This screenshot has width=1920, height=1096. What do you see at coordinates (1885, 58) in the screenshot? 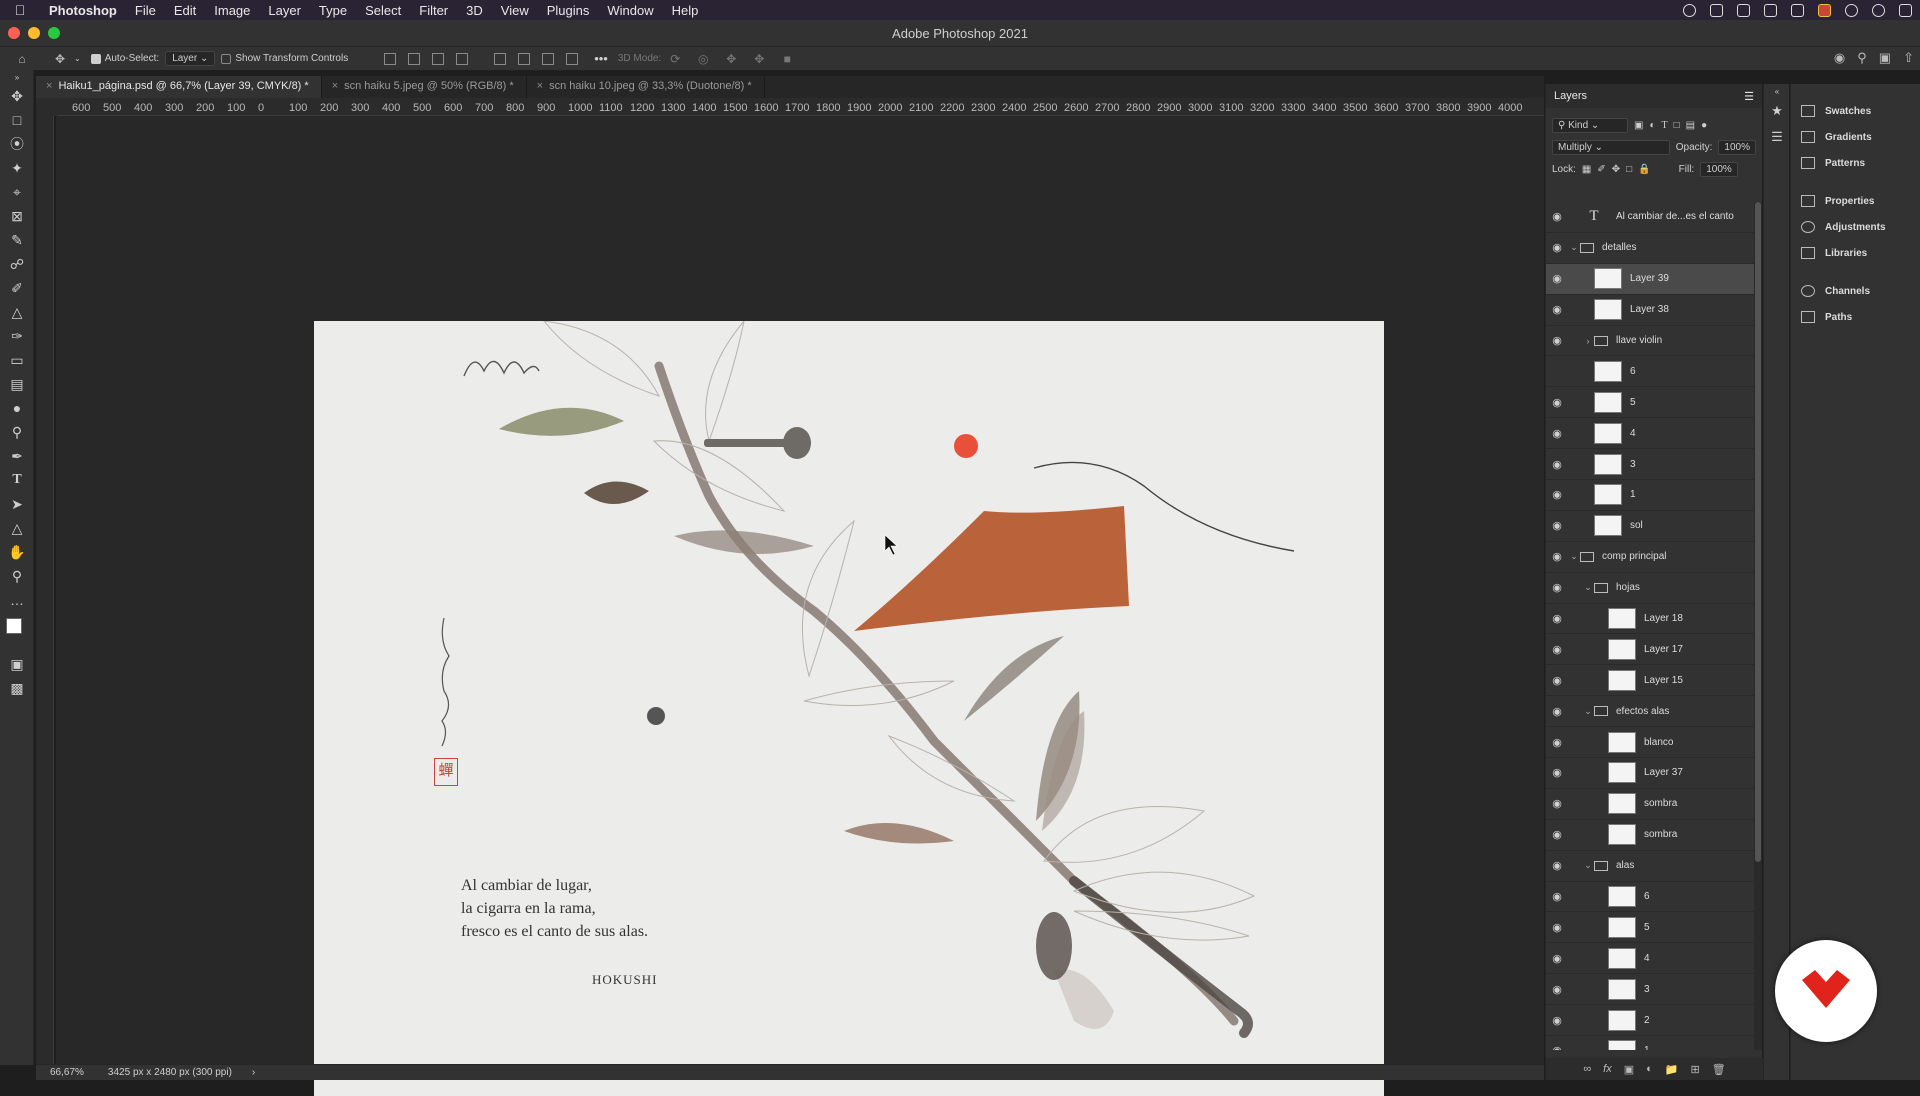
I see `workspace-icon: ▣` at bounding box center [1885, 58].